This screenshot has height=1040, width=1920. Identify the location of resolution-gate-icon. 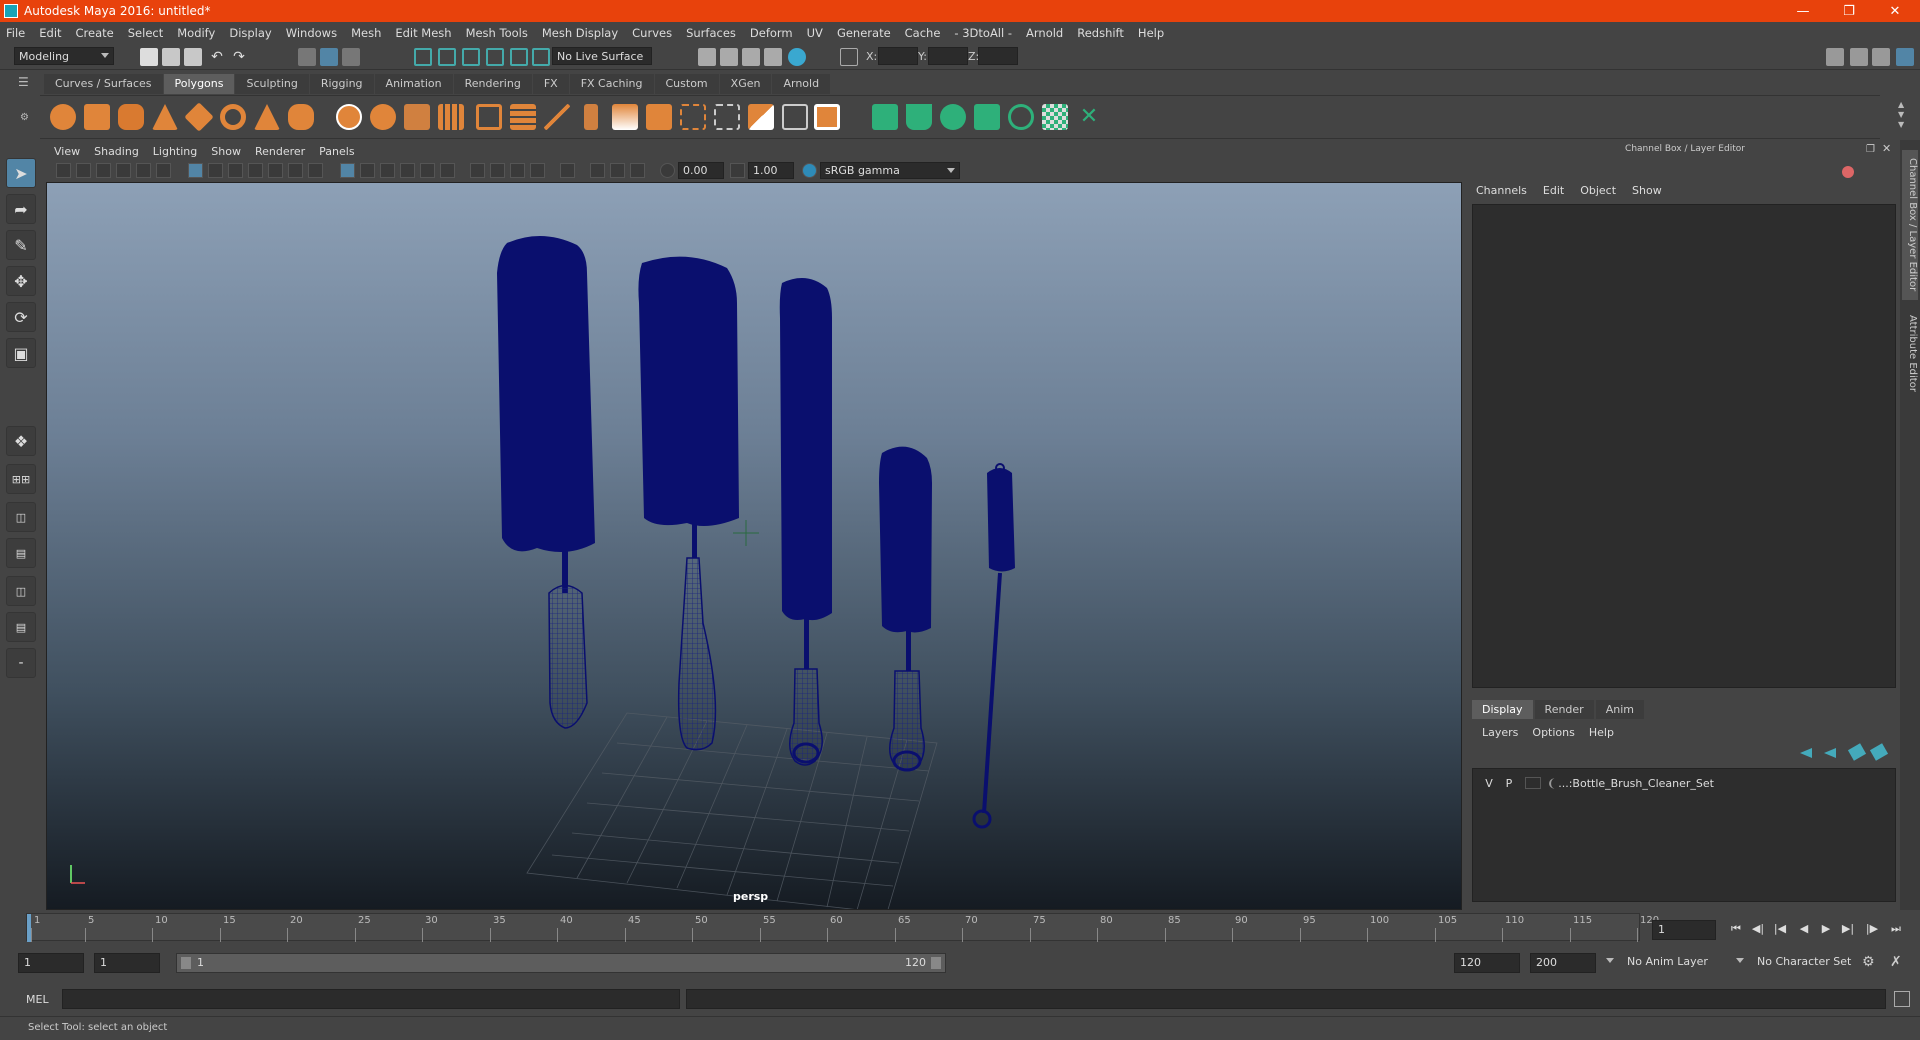
(235, 170).